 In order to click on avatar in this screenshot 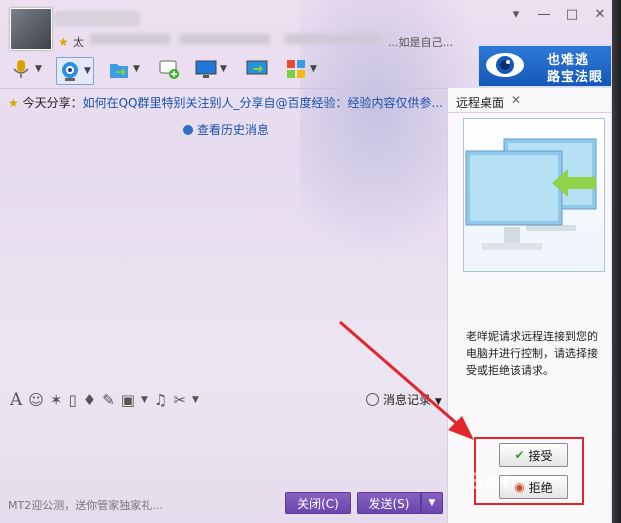, I will do `click(31, 29)`.